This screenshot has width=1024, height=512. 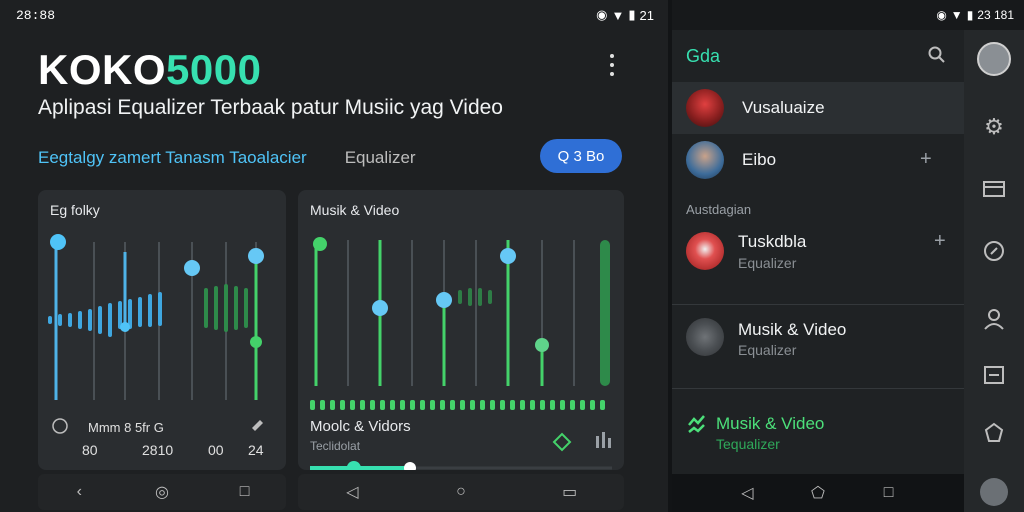 I want to click on card-left-footer-label: Mmm 8 5fr G, so click(x=126, y=427).